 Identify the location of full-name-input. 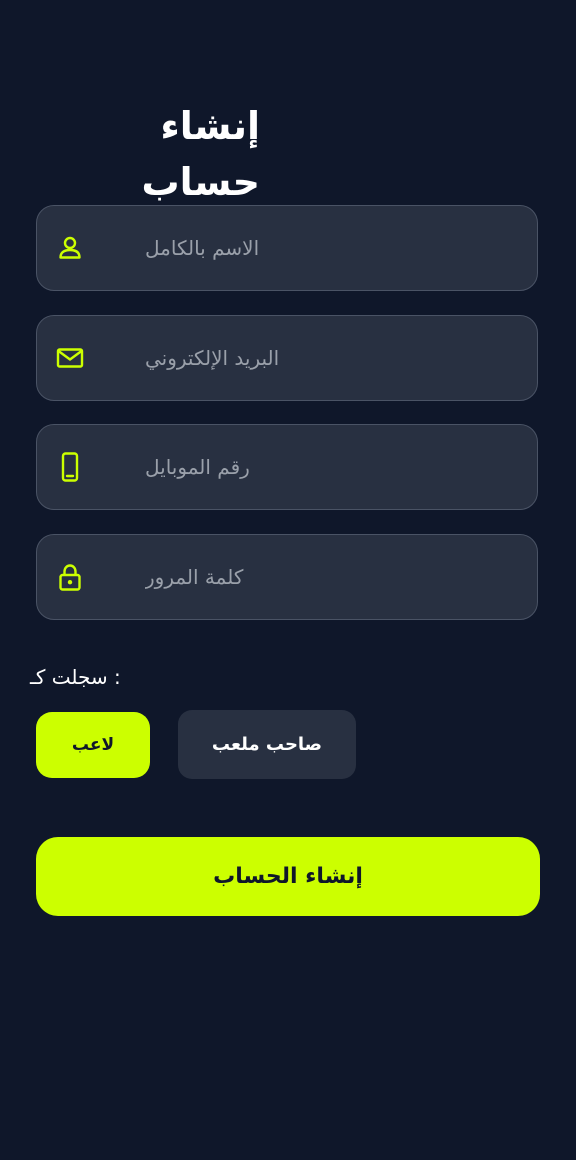
(325, 248).